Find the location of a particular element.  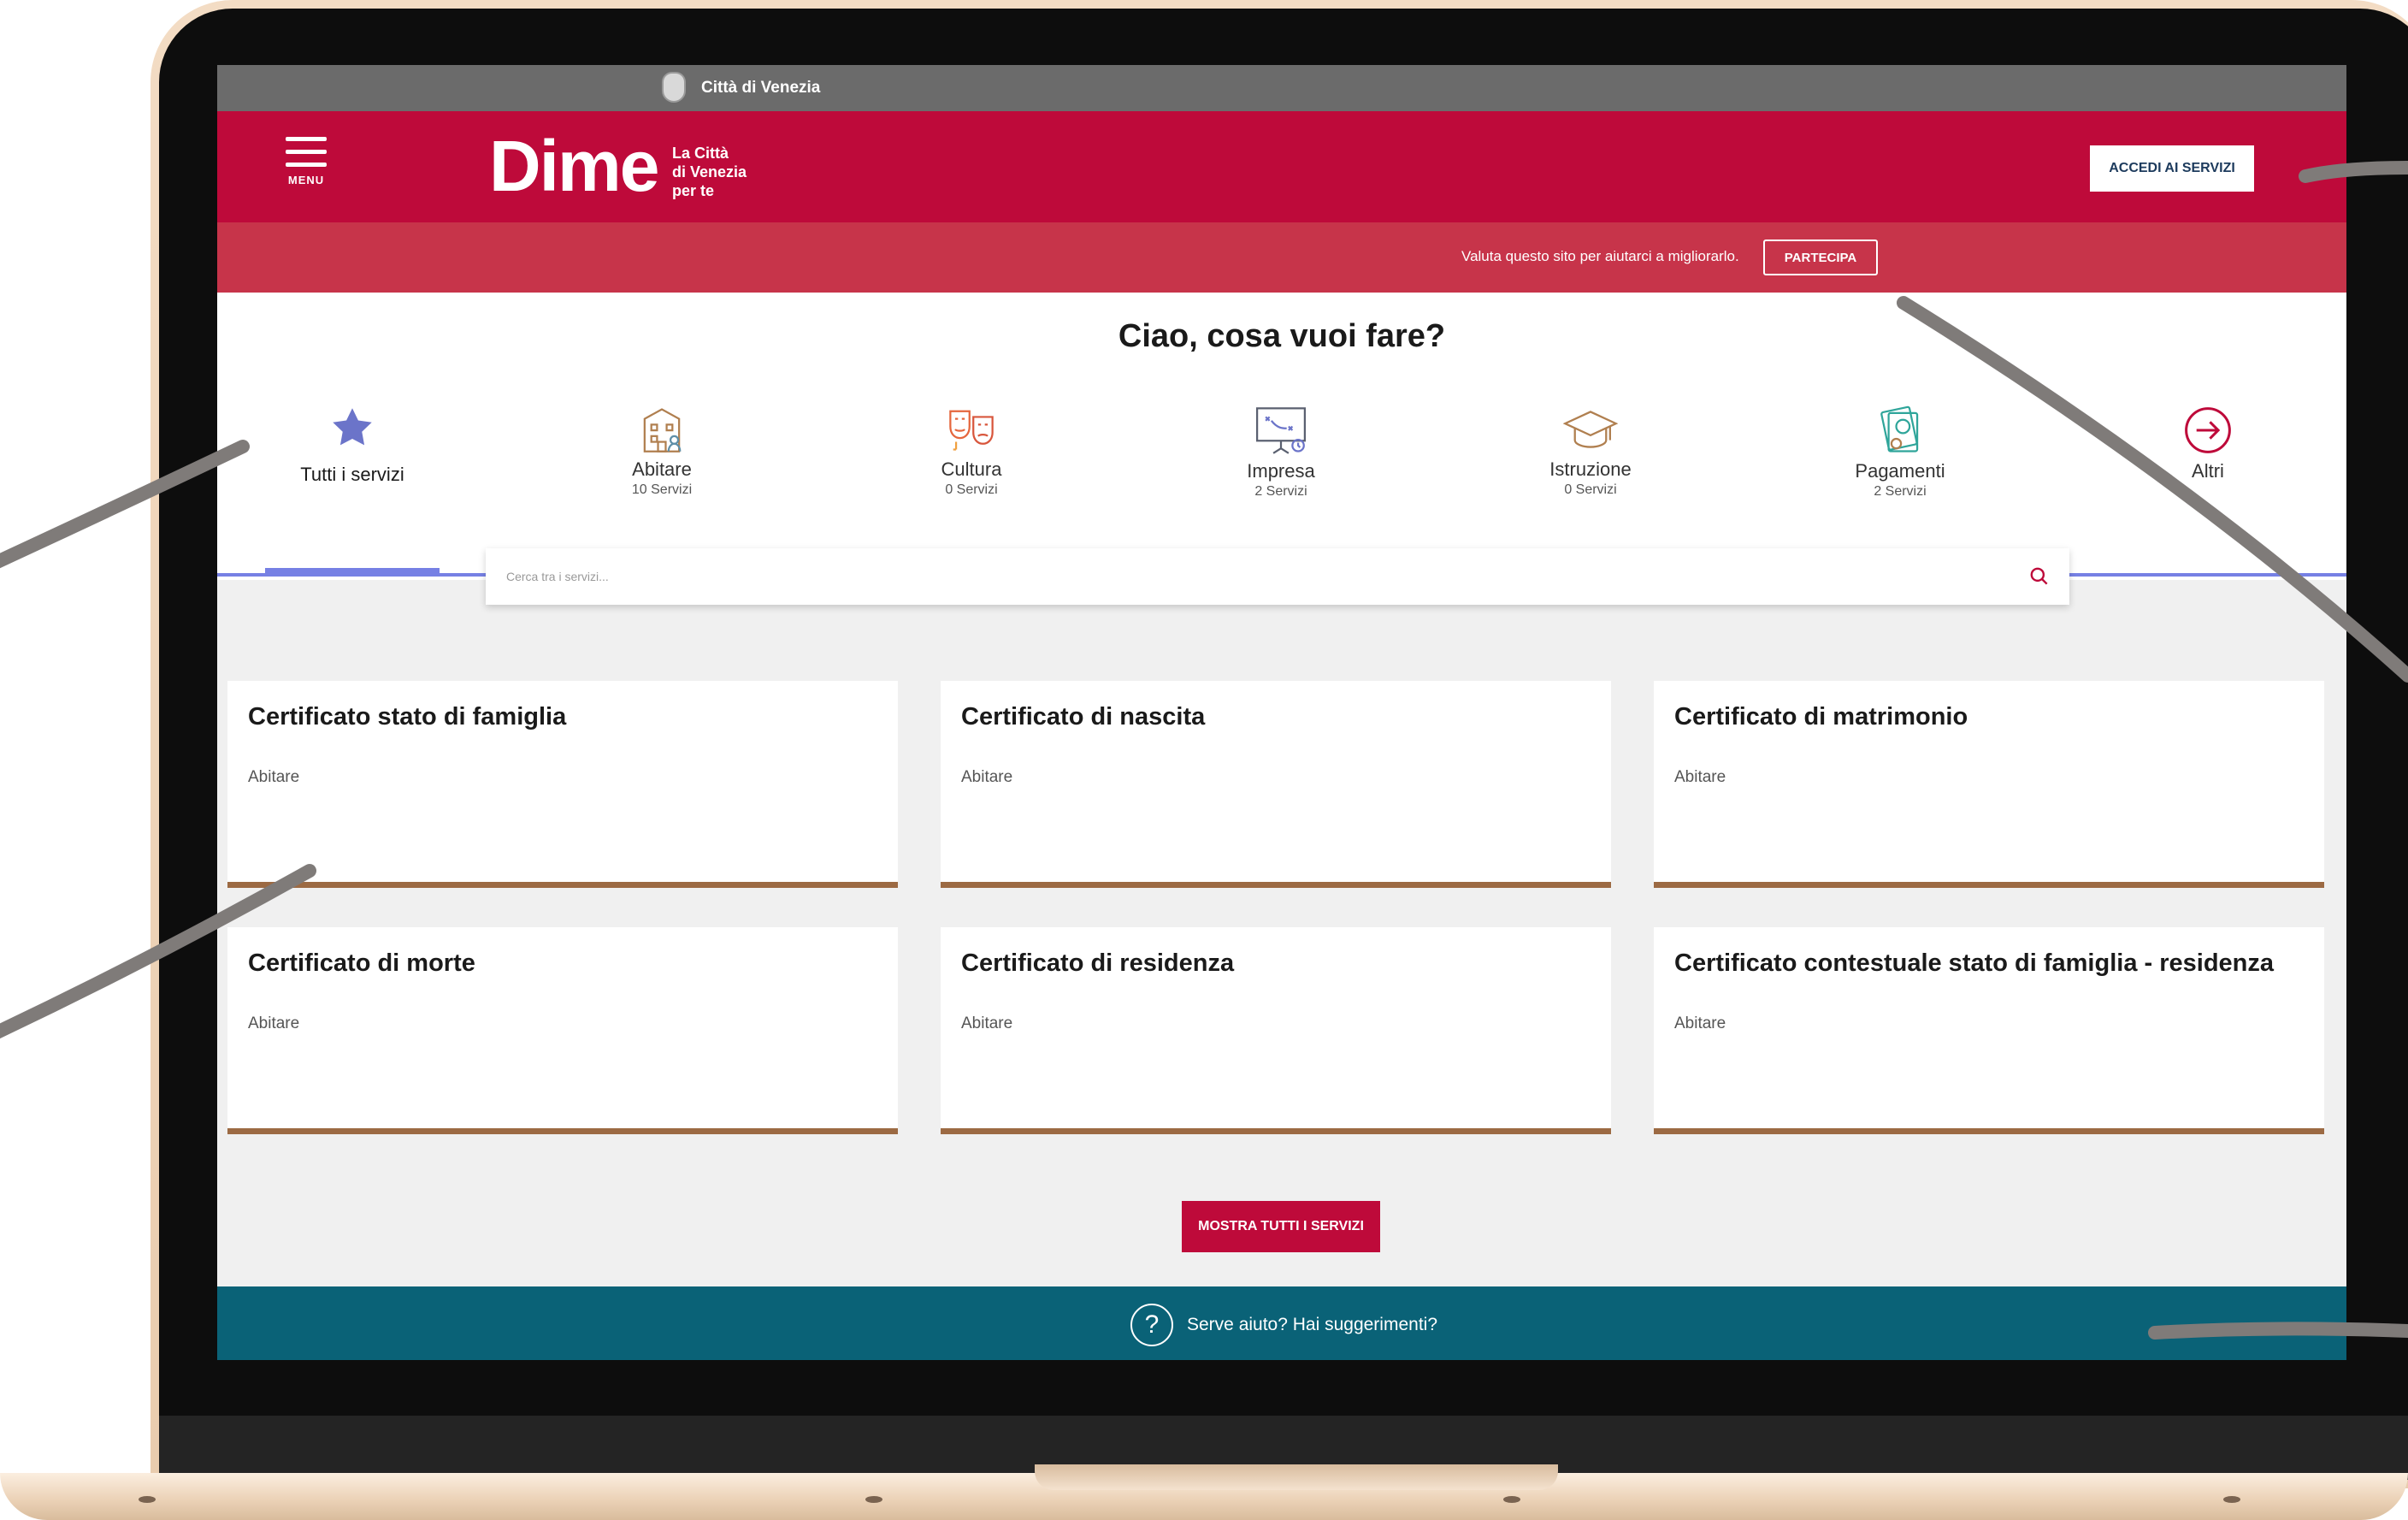

laptop-notch is located at coordinates (1297, 1477).